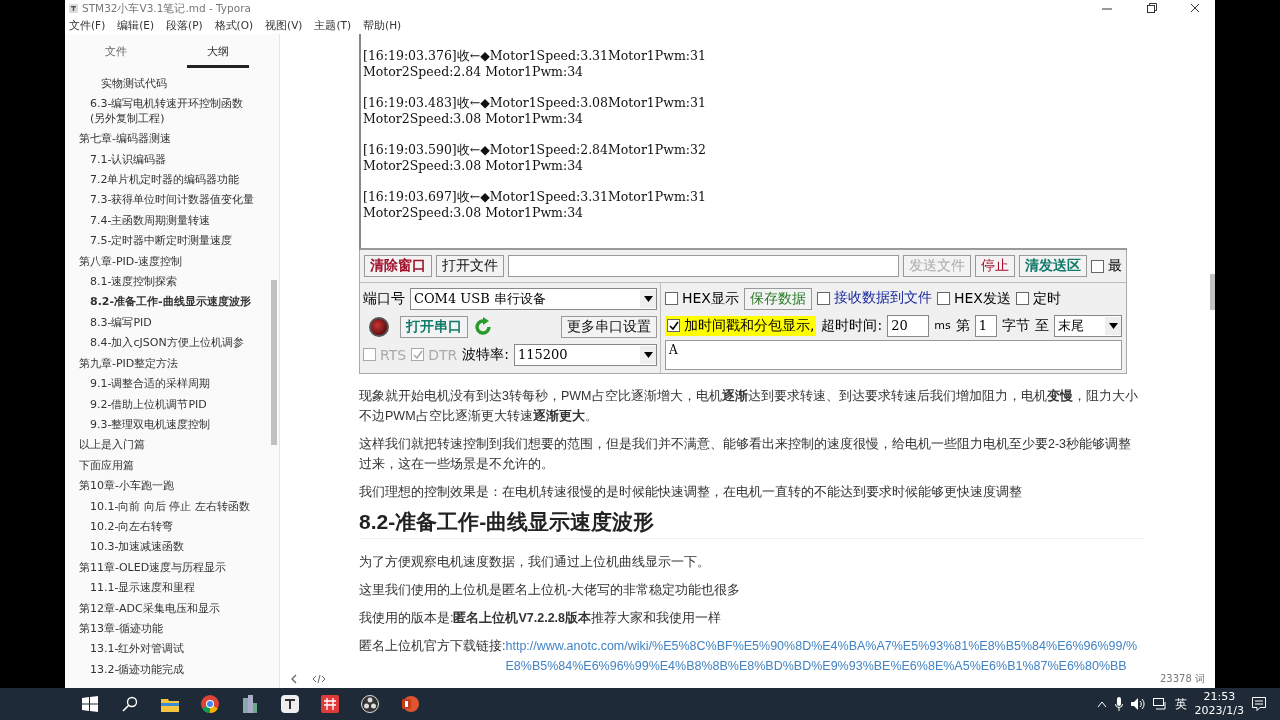  Describe the element at coordinates (87, 25) in the screenshot. I see `menu-item: 文件(F)` at that location.